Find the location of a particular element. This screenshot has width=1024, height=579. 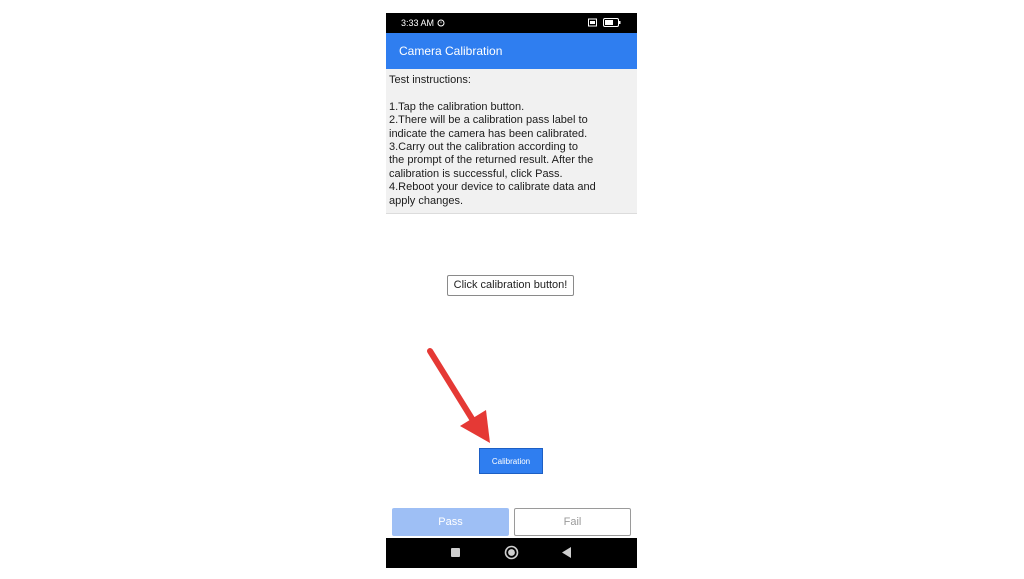

calibration-result-label: Click calibration button! is located at coordinates (510, 285).